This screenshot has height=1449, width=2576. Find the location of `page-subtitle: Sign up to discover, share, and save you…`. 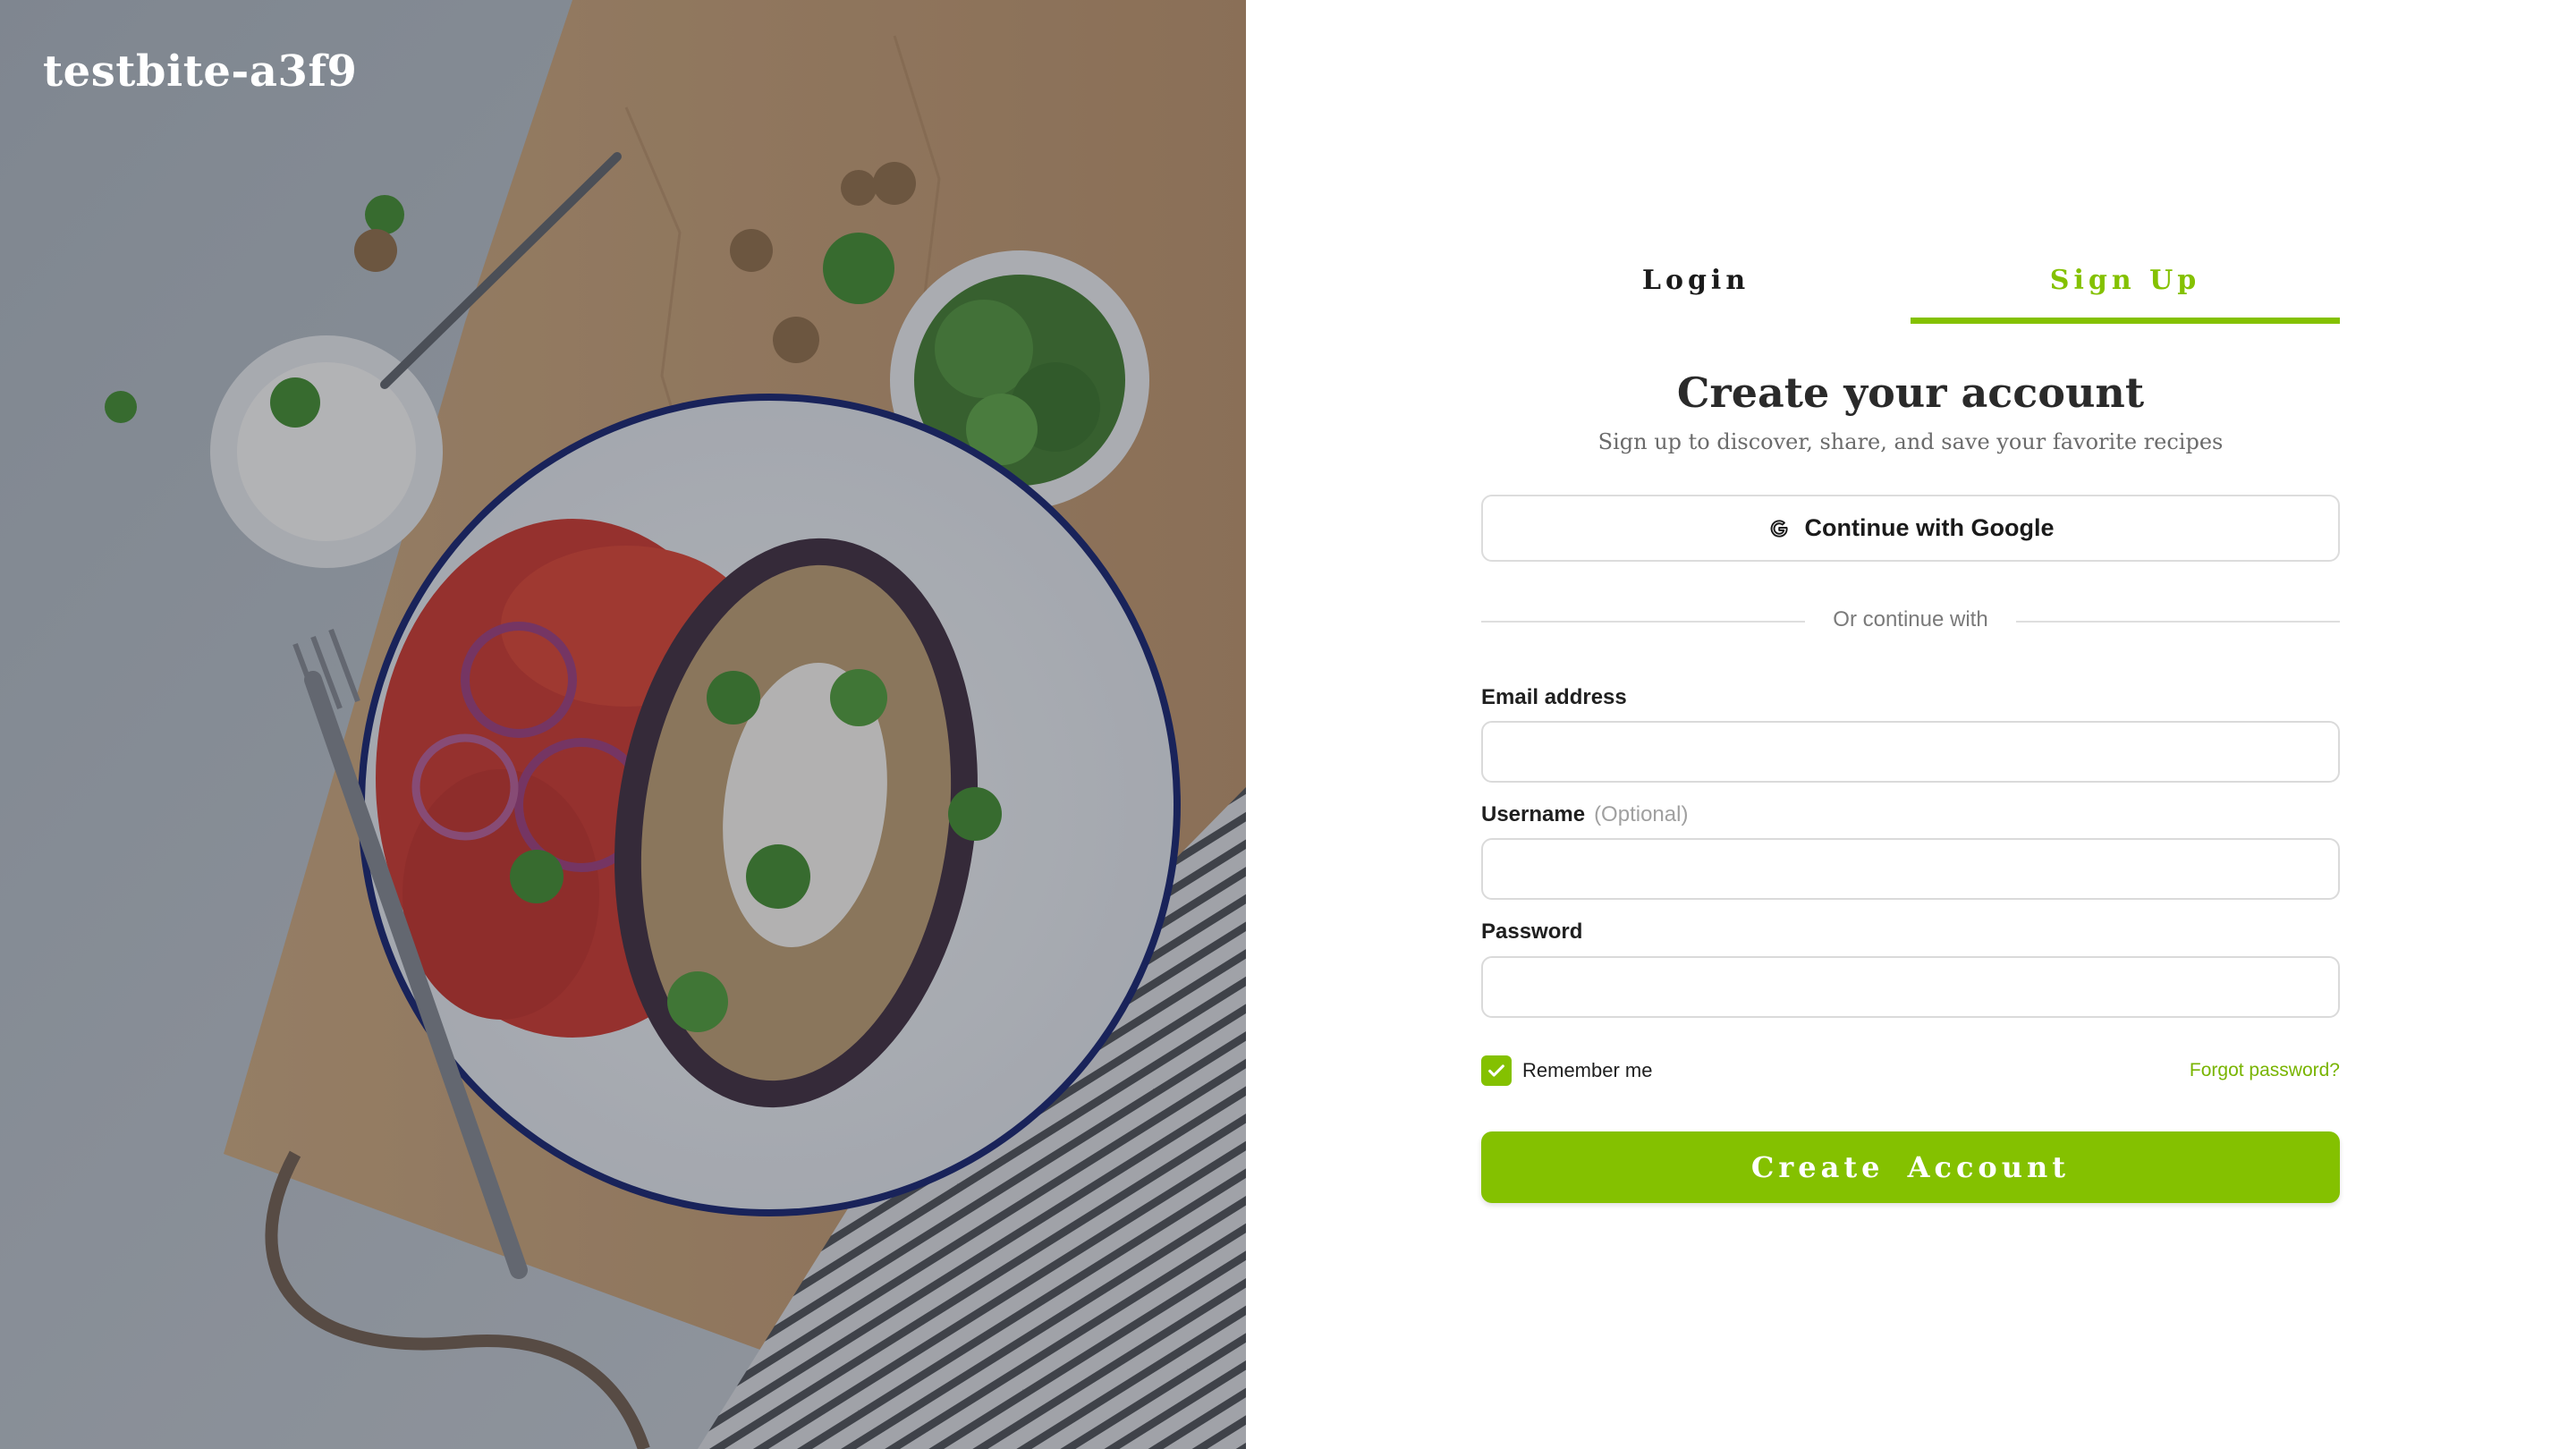

page-subtitle: Sign up to discover, share, and save you… is located at coordinates (1910, 441).